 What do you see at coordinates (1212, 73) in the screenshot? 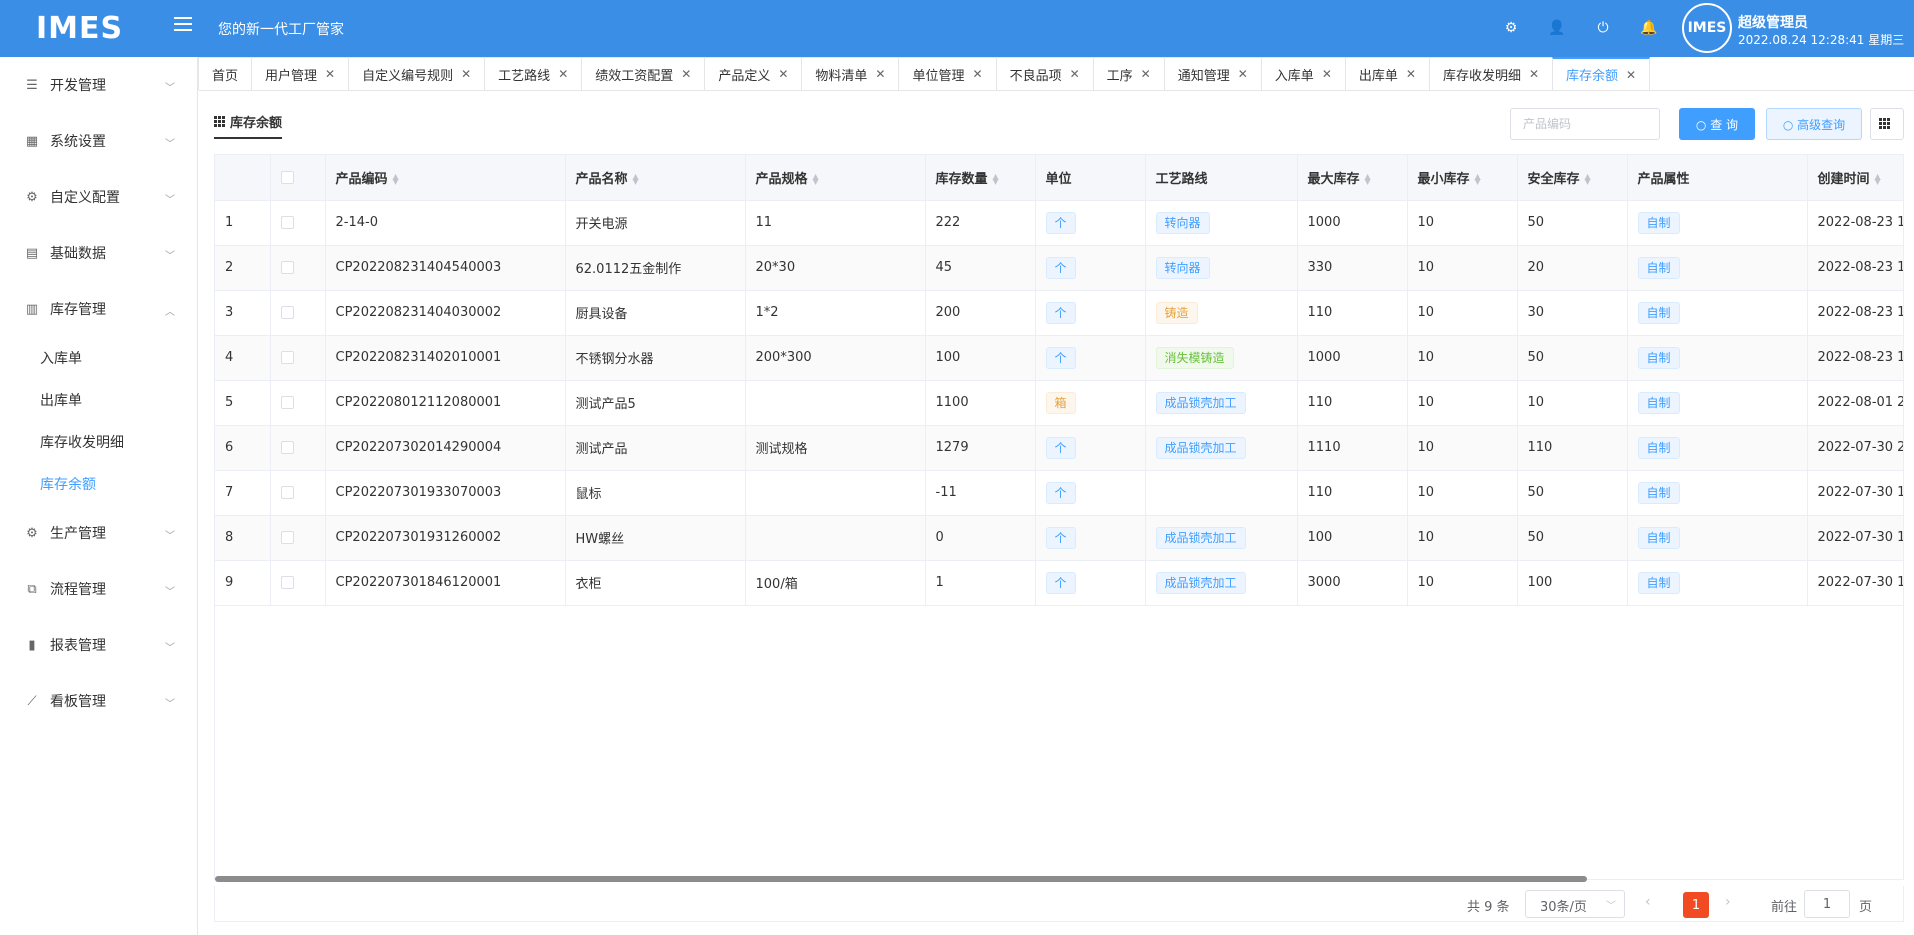
I see `tab-notices: 通知管理 ✕` at bounding box center [1212, 73].